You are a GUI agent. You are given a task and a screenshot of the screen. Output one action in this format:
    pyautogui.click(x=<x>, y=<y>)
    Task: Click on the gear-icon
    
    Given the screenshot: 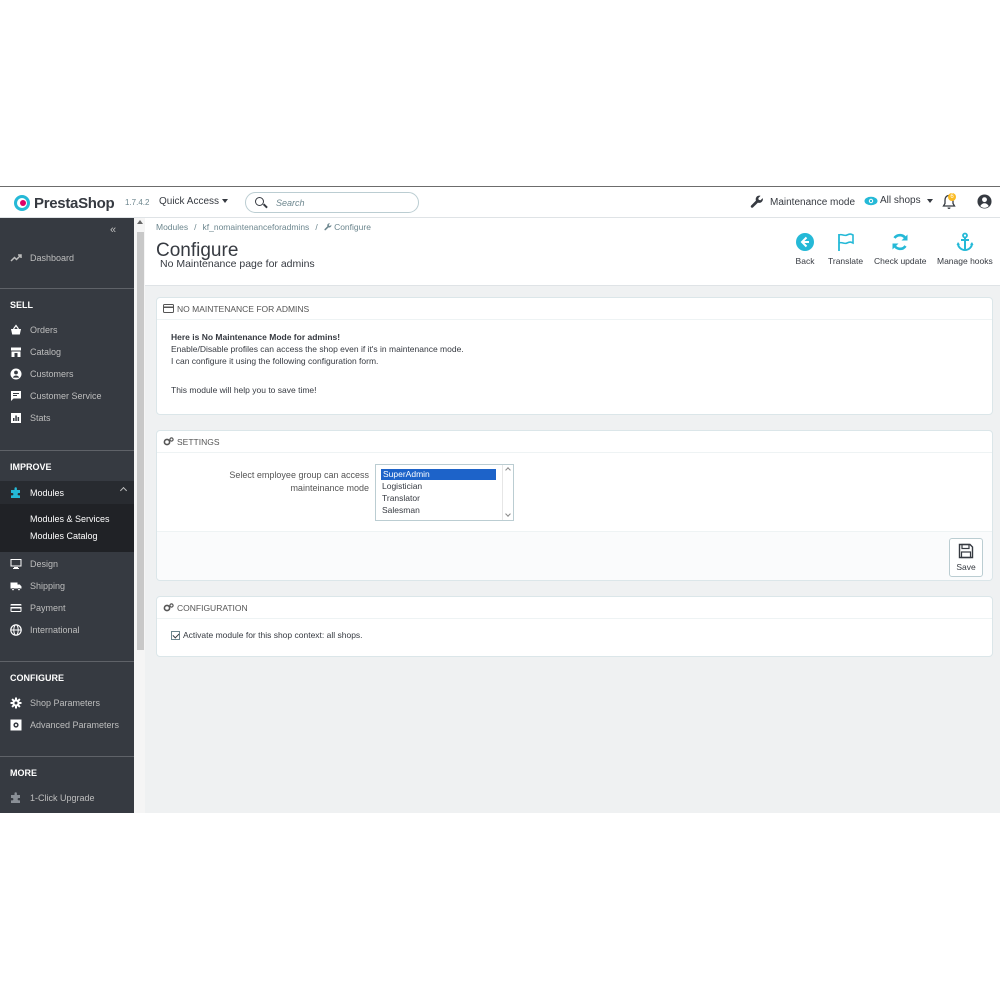 What is the action you would take?
    pyautogui.click(x=16, y=703)
    